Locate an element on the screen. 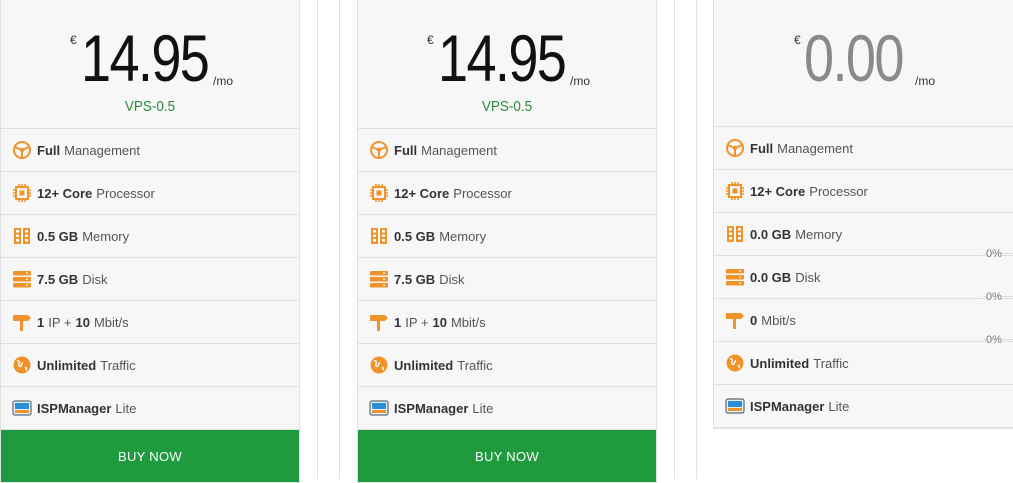 Image resolution: width=1013 pixels, height=483 pixels. feature-value: 12+ Core is located at coordinates (422, 193).